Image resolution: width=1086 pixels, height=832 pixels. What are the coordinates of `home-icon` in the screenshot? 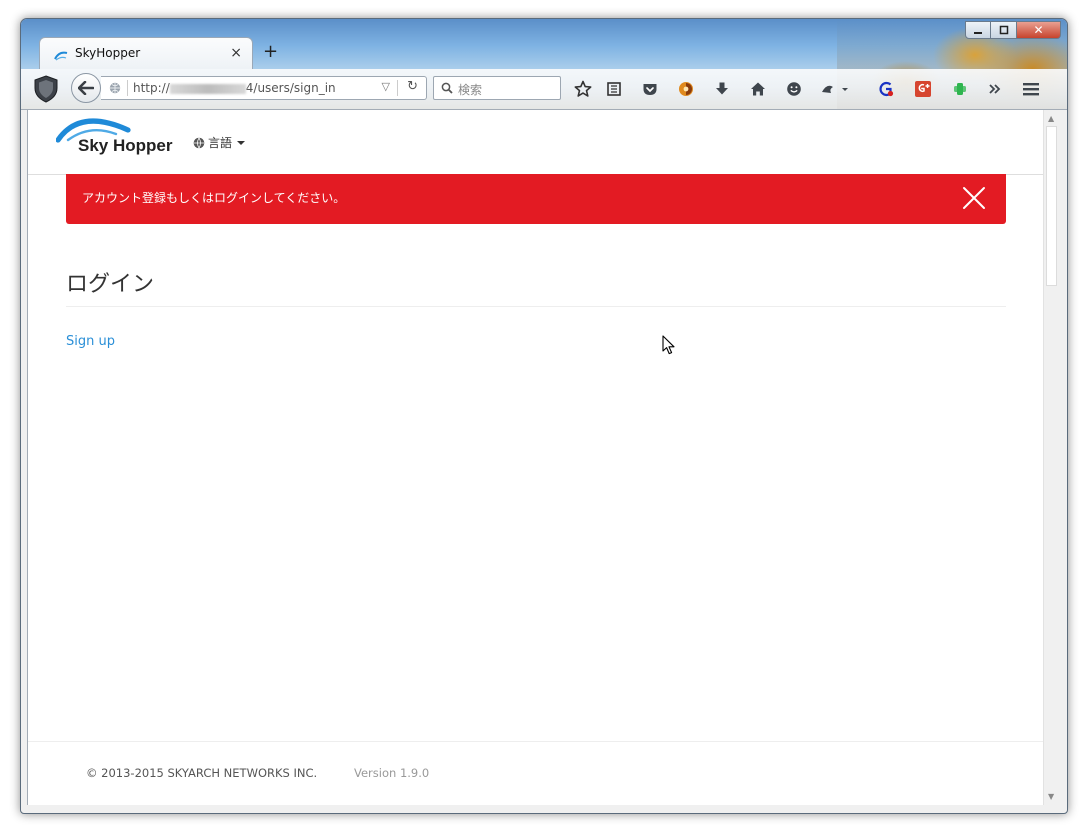 It's located at (758, 89).